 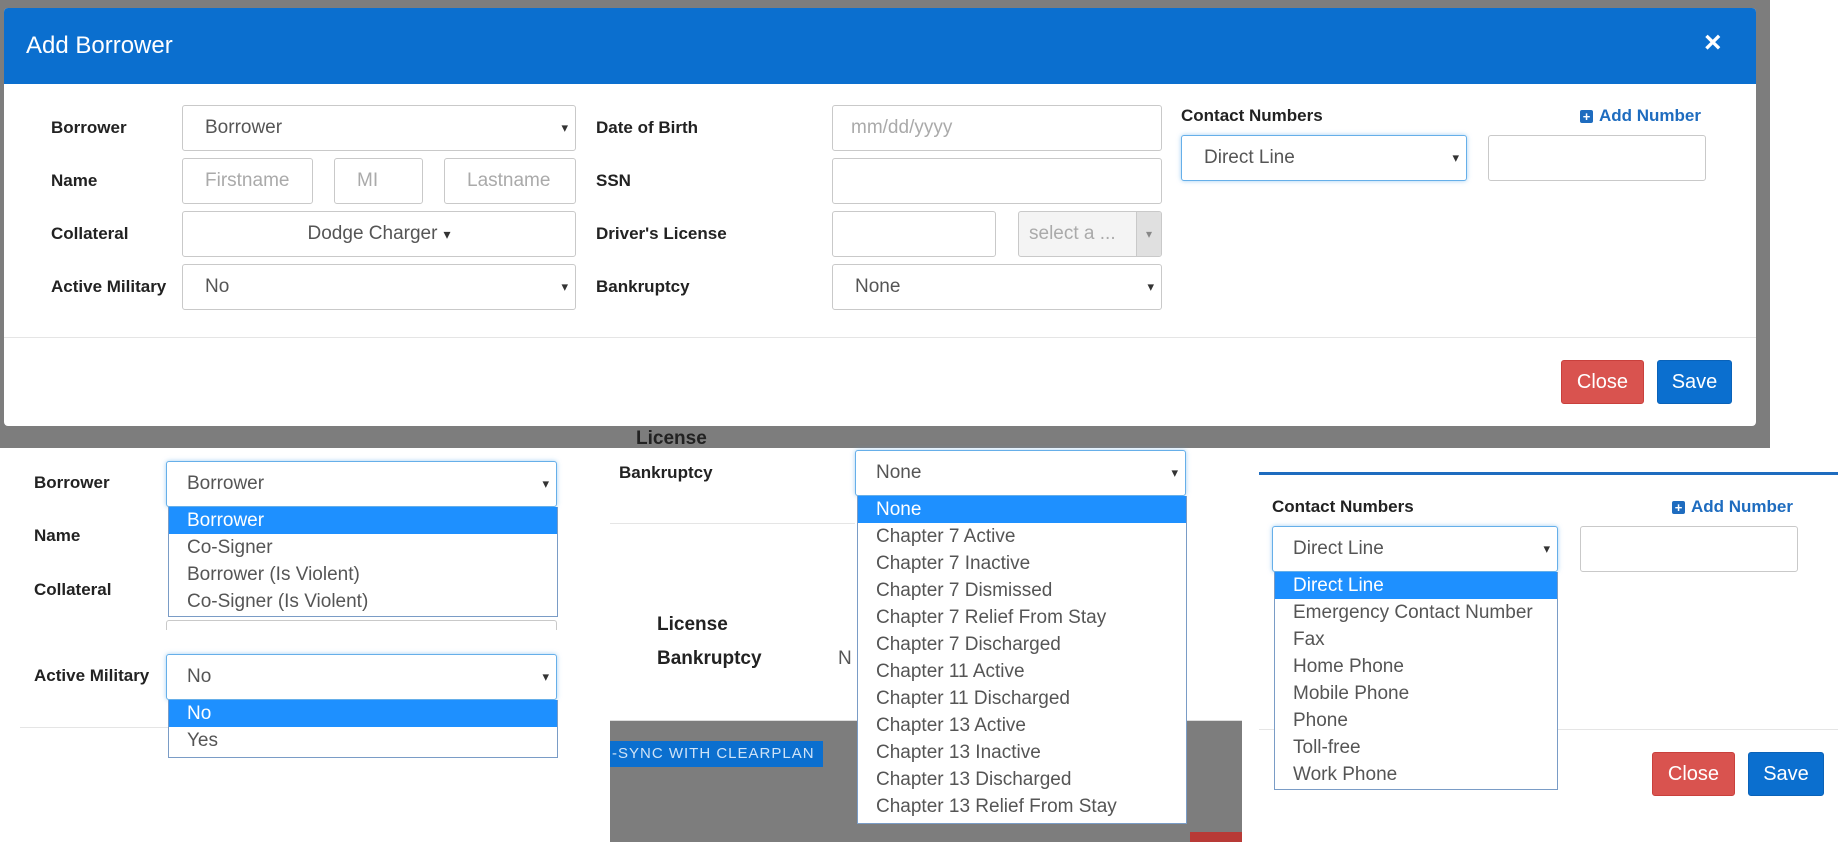 What do you see at coordinates (379, 234) in the screenshot?
I see `collateral-dropdown: Dodge Charger ▾` at bounding box center [379, 234].